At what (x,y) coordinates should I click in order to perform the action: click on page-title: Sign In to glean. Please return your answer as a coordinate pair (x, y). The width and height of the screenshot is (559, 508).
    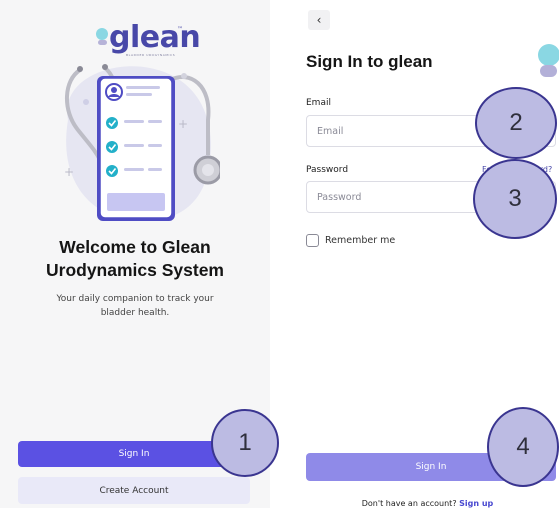
    Looking at the image, I should click on (369, 61).